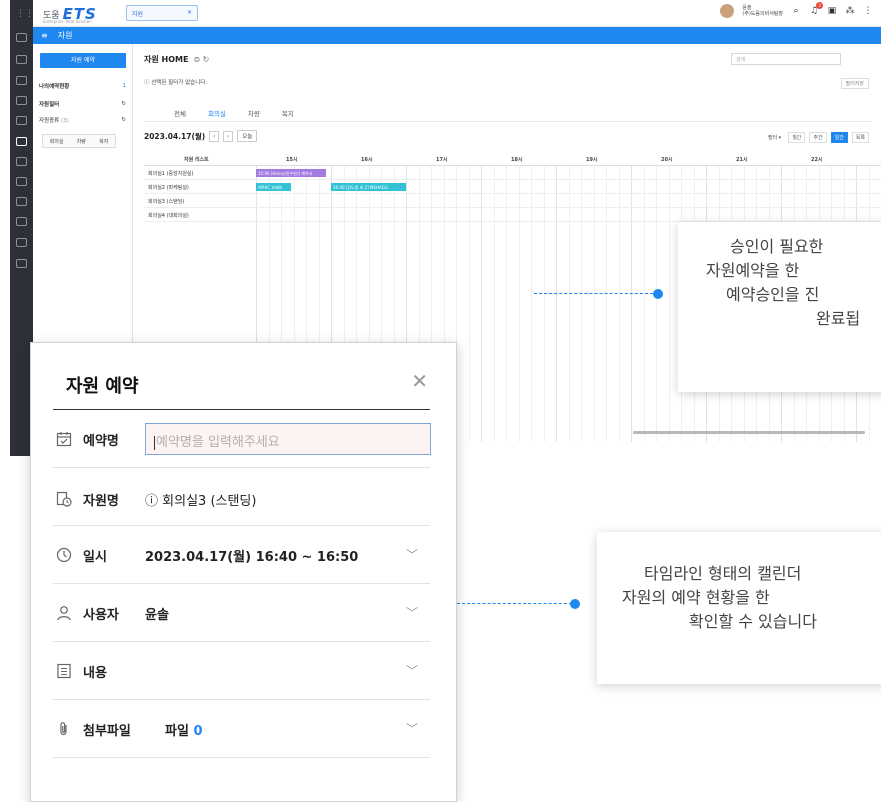  Describe the element at coordinates (64, 439) in the screenshot. I see `calendar-check-icon` at that location.